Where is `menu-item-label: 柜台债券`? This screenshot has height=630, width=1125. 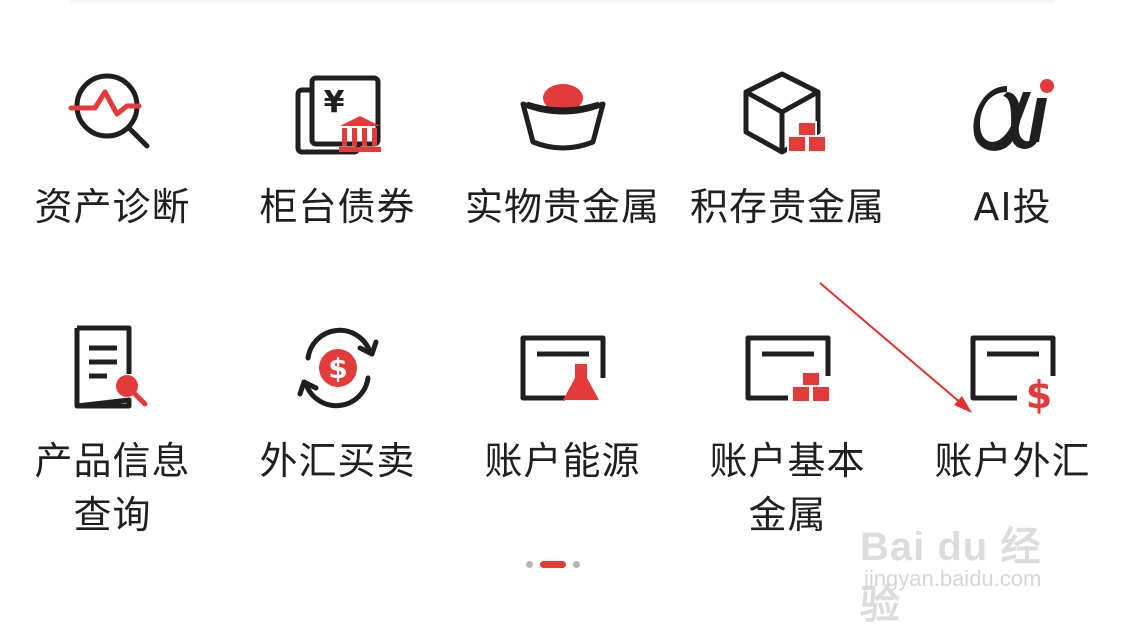
menu-item-label: 柜台债券 is located at coordinates (337, 207).